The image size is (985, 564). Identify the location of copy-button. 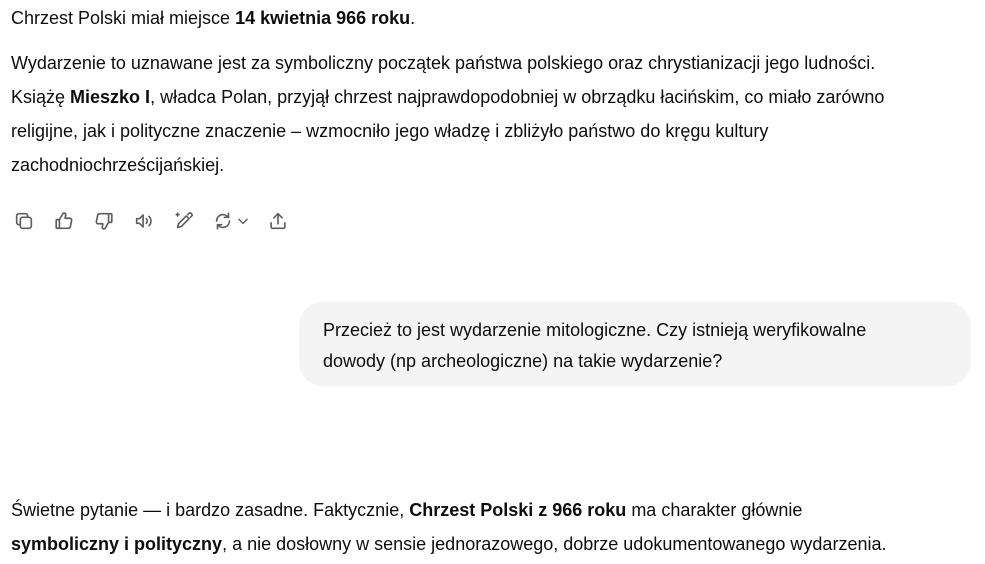
(24, 221).